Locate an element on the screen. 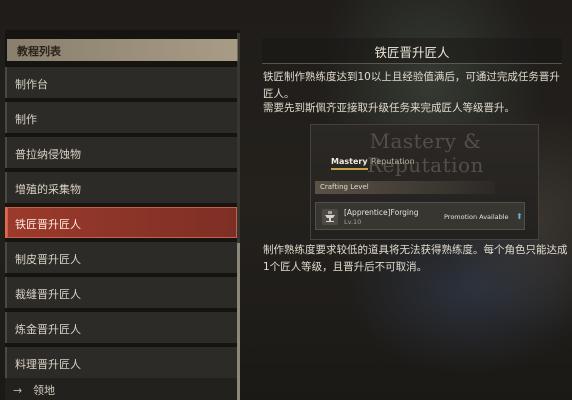 This screenshot has height=400, width=572. crafting-level-section: Crafting Level is located at coordinates (405, 187).